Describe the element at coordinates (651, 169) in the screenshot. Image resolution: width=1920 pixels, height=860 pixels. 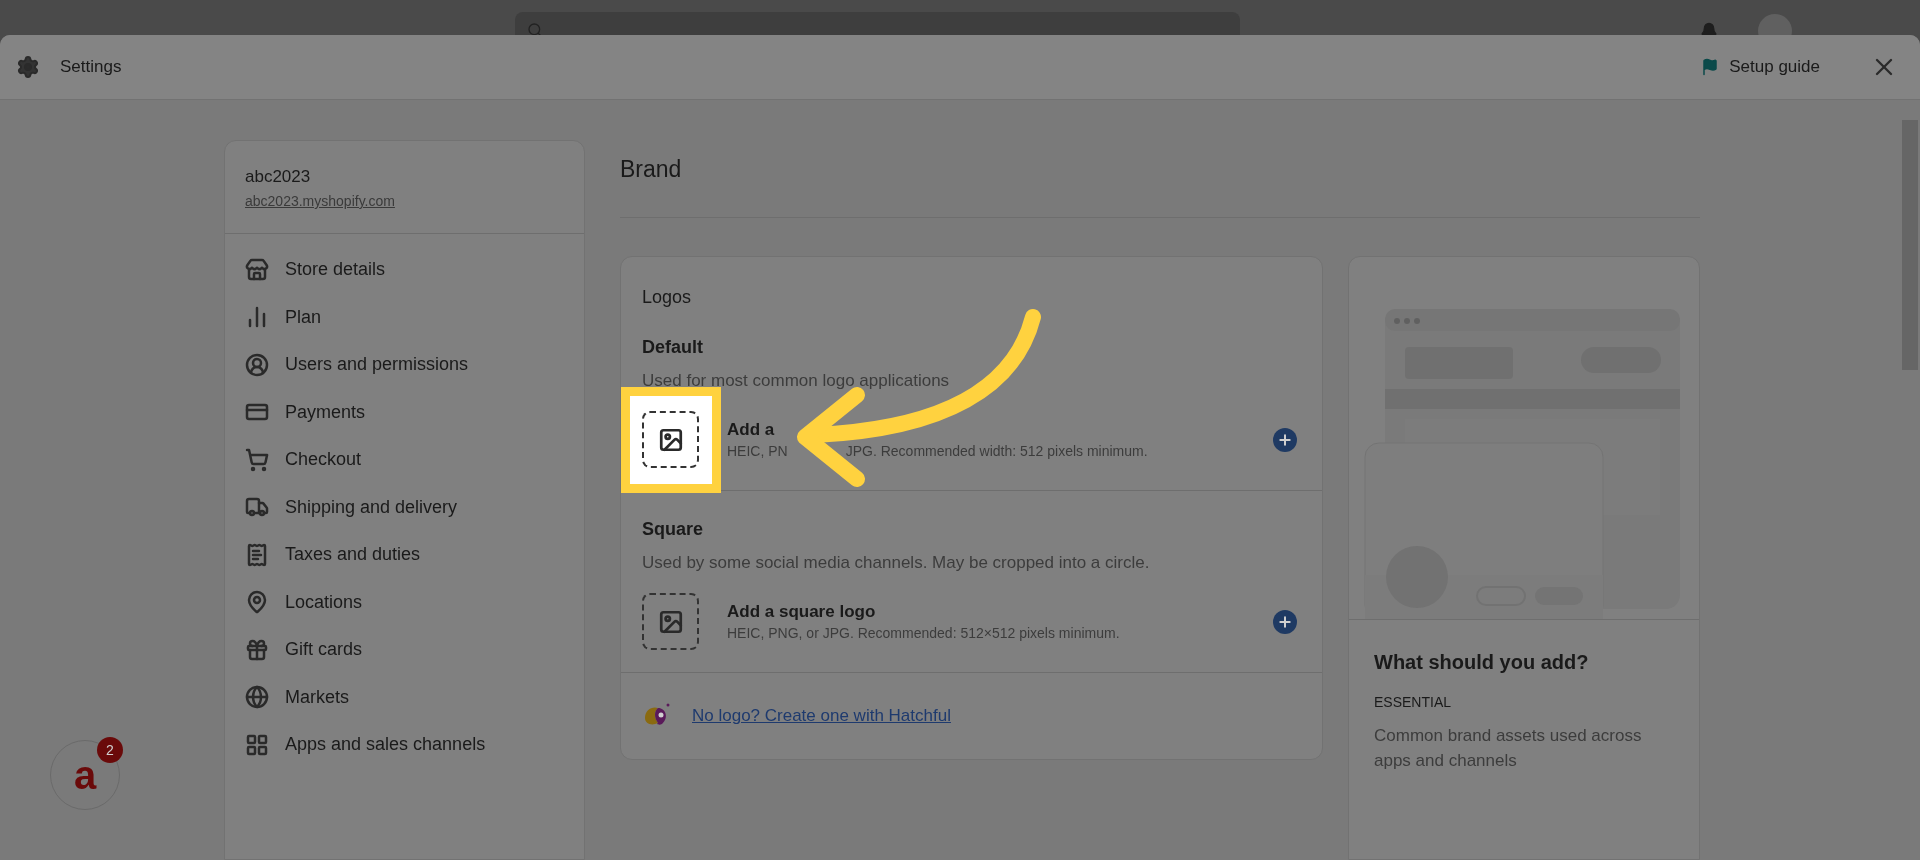
I see `page-title: Brand` at that location.